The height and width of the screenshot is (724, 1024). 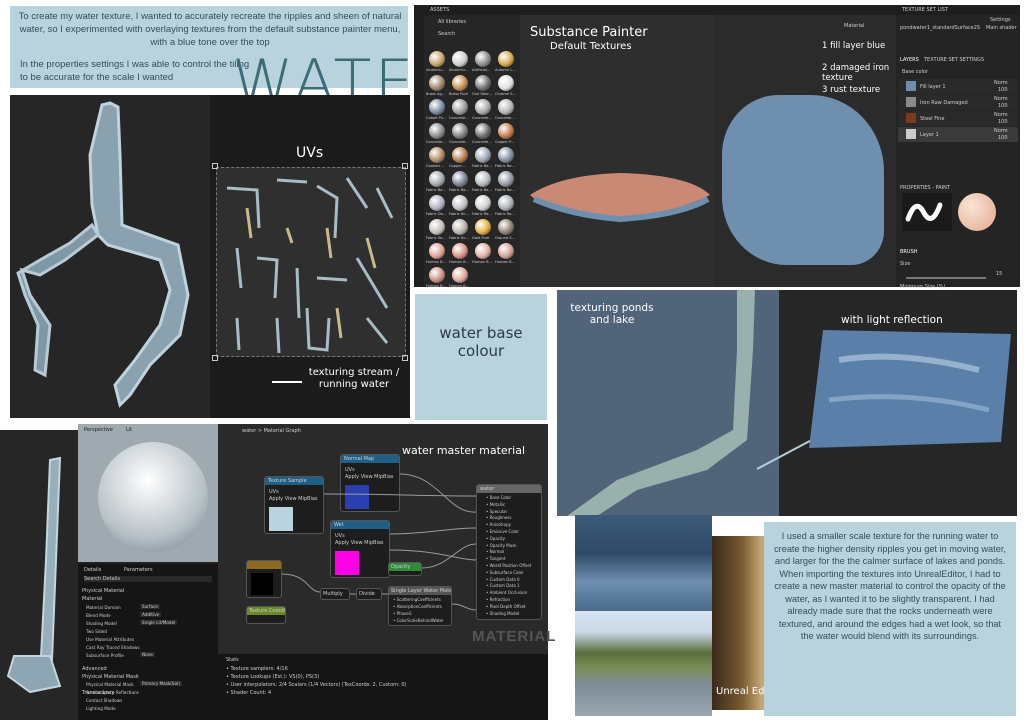 What do you see at coordinates (1001, 28) in the screenshot?
I see `sp-main-shader: Main shader` at bounding box center [1001, 28].